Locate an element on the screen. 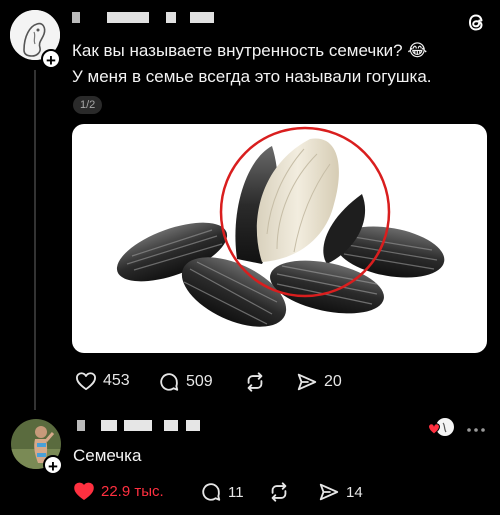 The width and height of the screenshot is (500, 515). heart-filled-icon is located at coordinates (84, 491).